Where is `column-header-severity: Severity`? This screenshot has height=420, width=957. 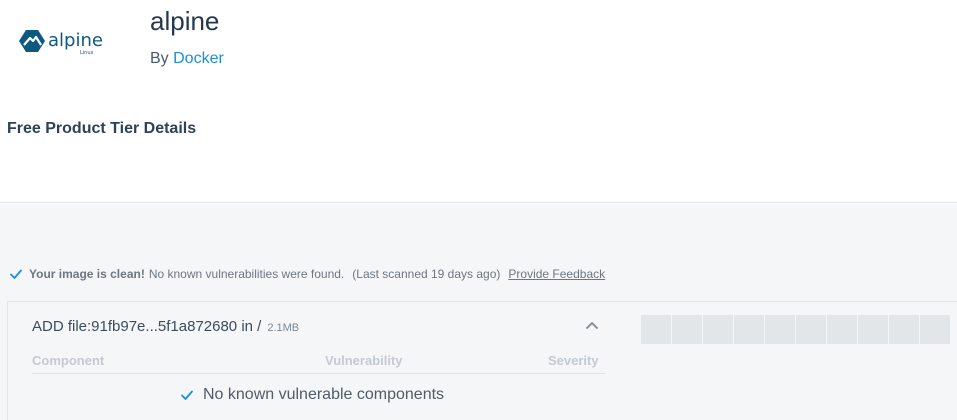
column-header-severity: Severity is located at coordinates (573, 360).